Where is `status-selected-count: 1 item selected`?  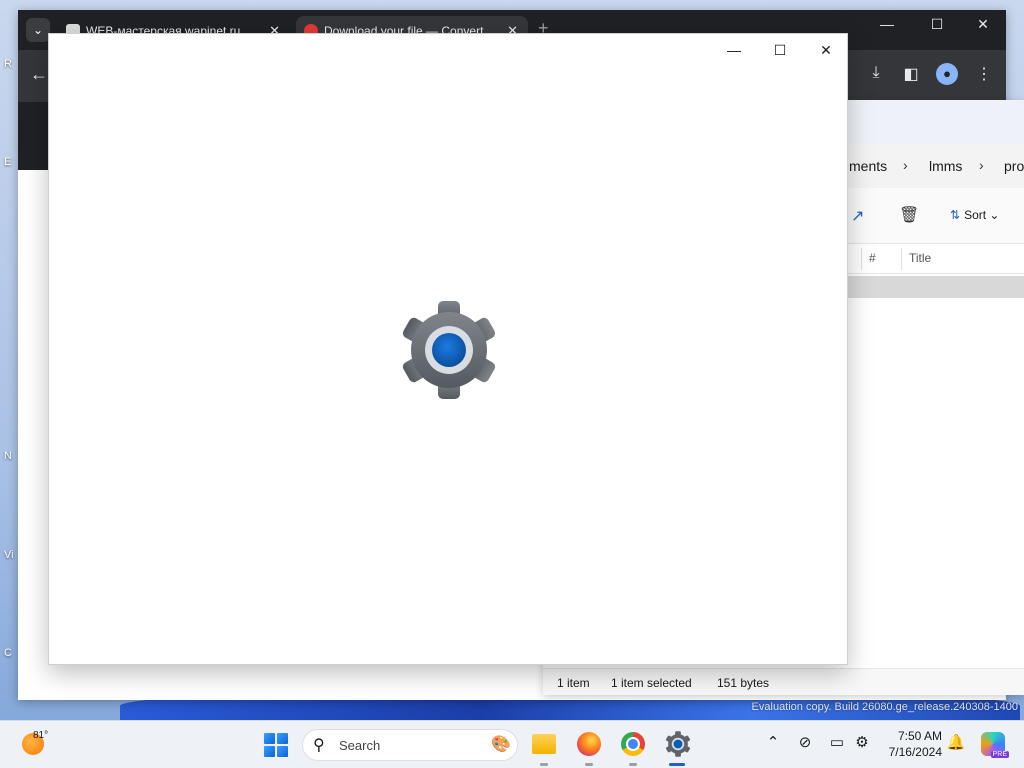 status-selected-count: 1 item selected is located at coordinates (651, 683).